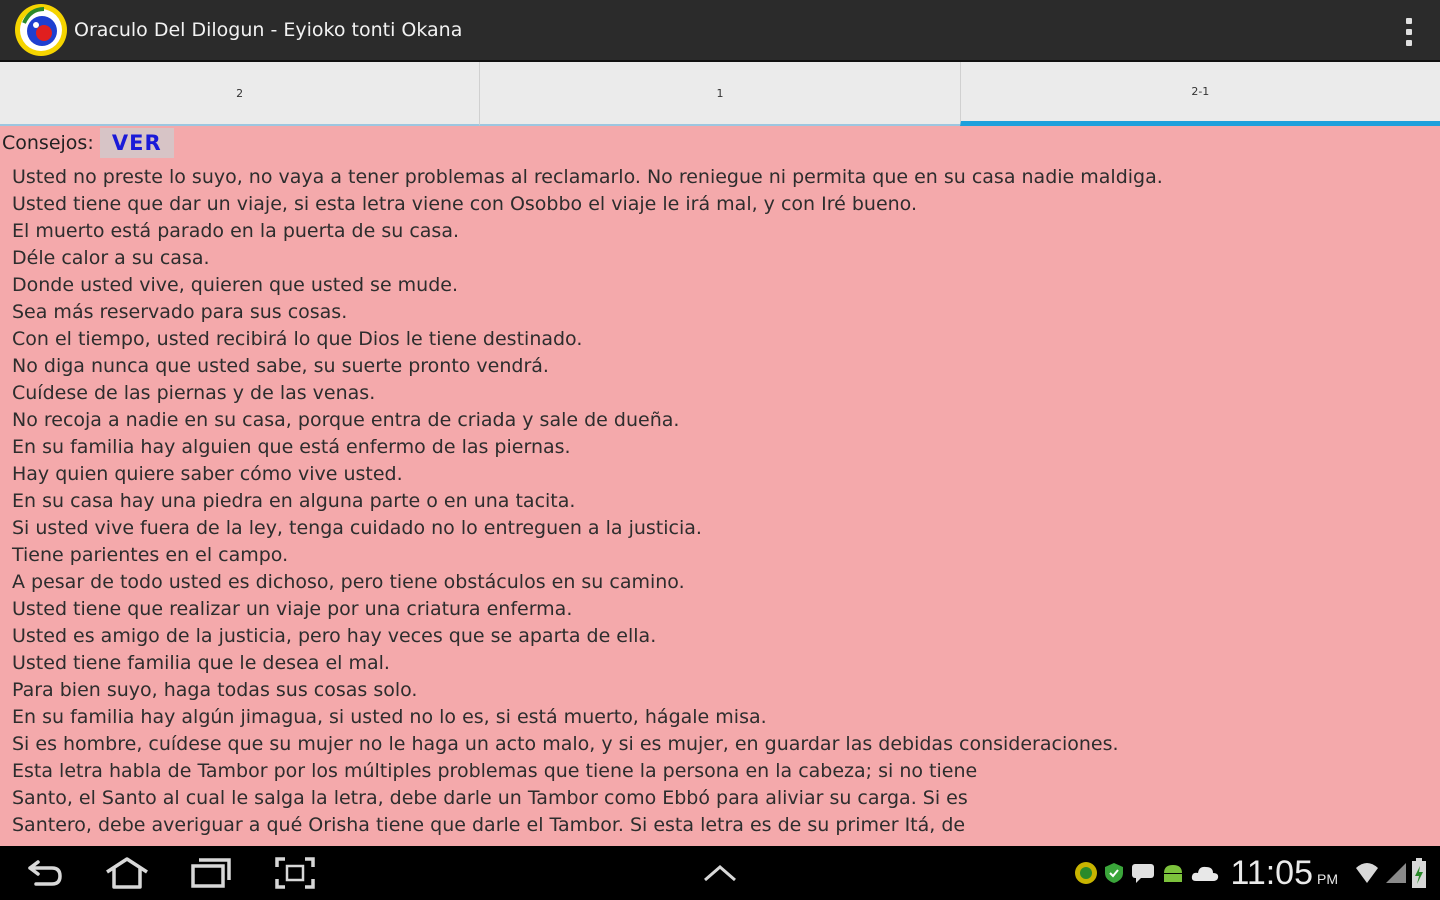  Describe the element at coordinates (1205, 873) in the screenshot. I see `cloud-icon` at that location.